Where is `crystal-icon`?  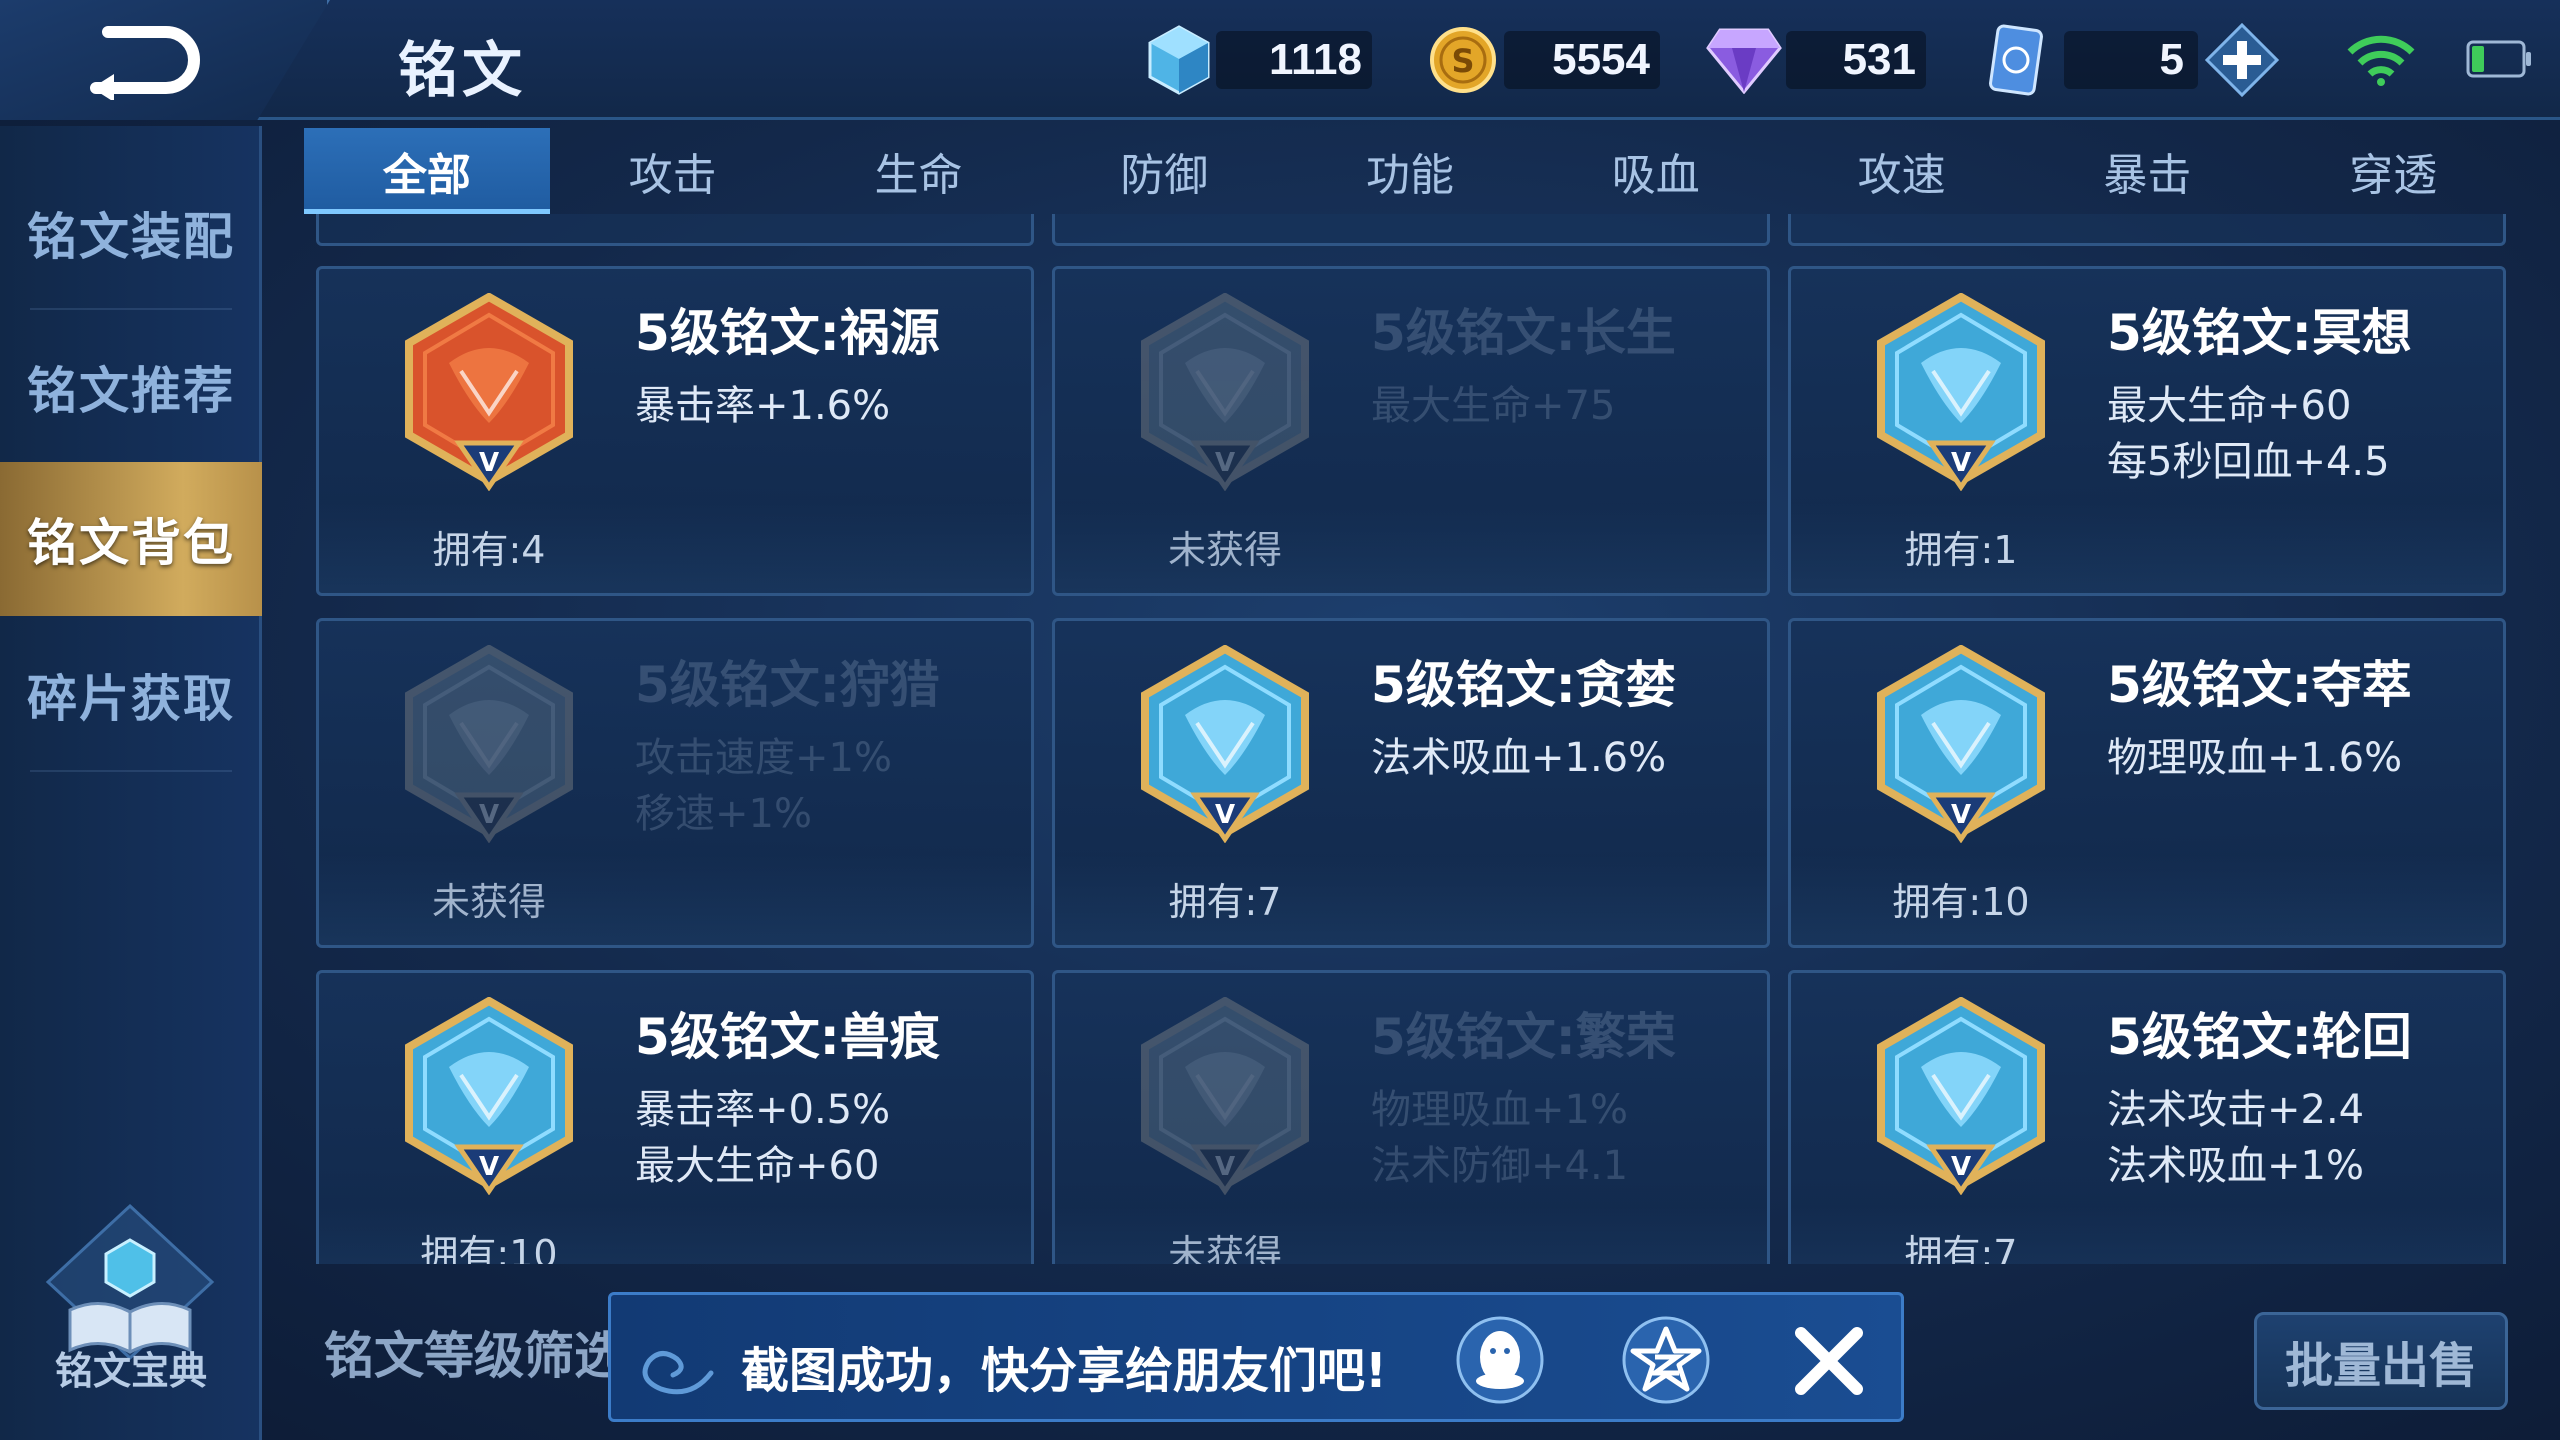 crystal-icon is located at coordinates (1179, 60).